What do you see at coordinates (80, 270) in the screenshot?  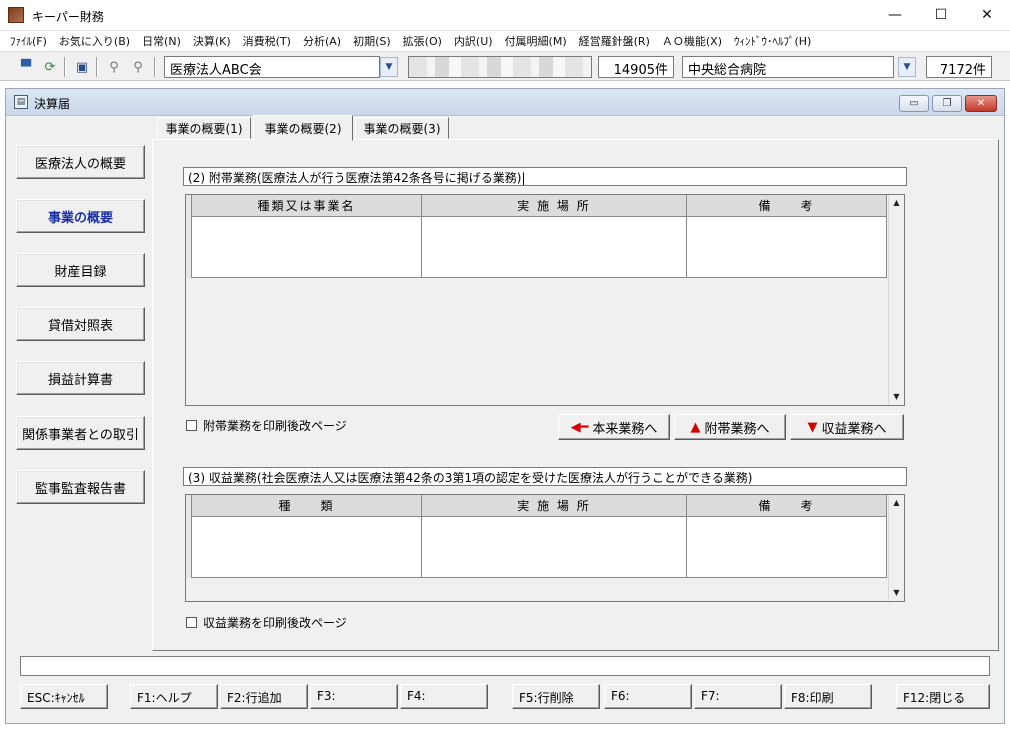 I see `nav-property-inventory: 財産目録` at bounding box center [80, 270].